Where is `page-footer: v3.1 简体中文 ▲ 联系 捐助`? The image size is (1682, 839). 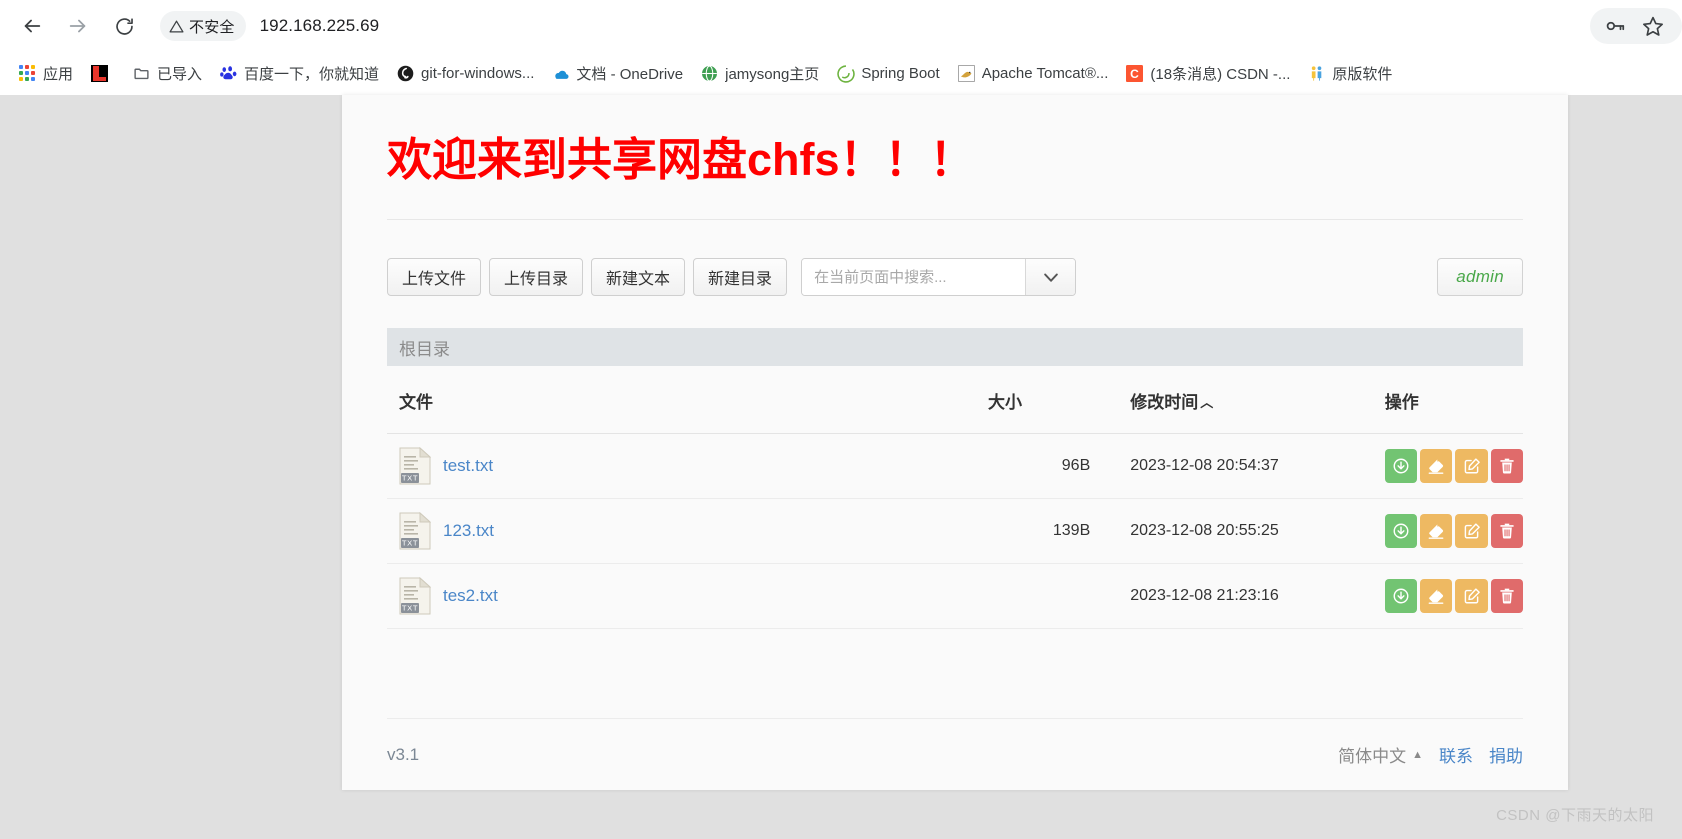 page-footer: v3.1 简体中文 ▲ 联系 捐助 is located at coordinates (955, 754).